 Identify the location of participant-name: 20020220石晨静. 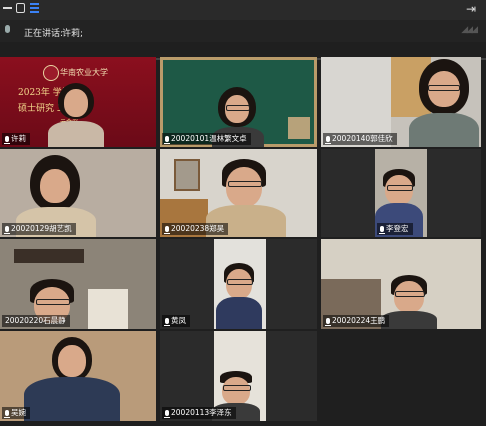
(35, 320).